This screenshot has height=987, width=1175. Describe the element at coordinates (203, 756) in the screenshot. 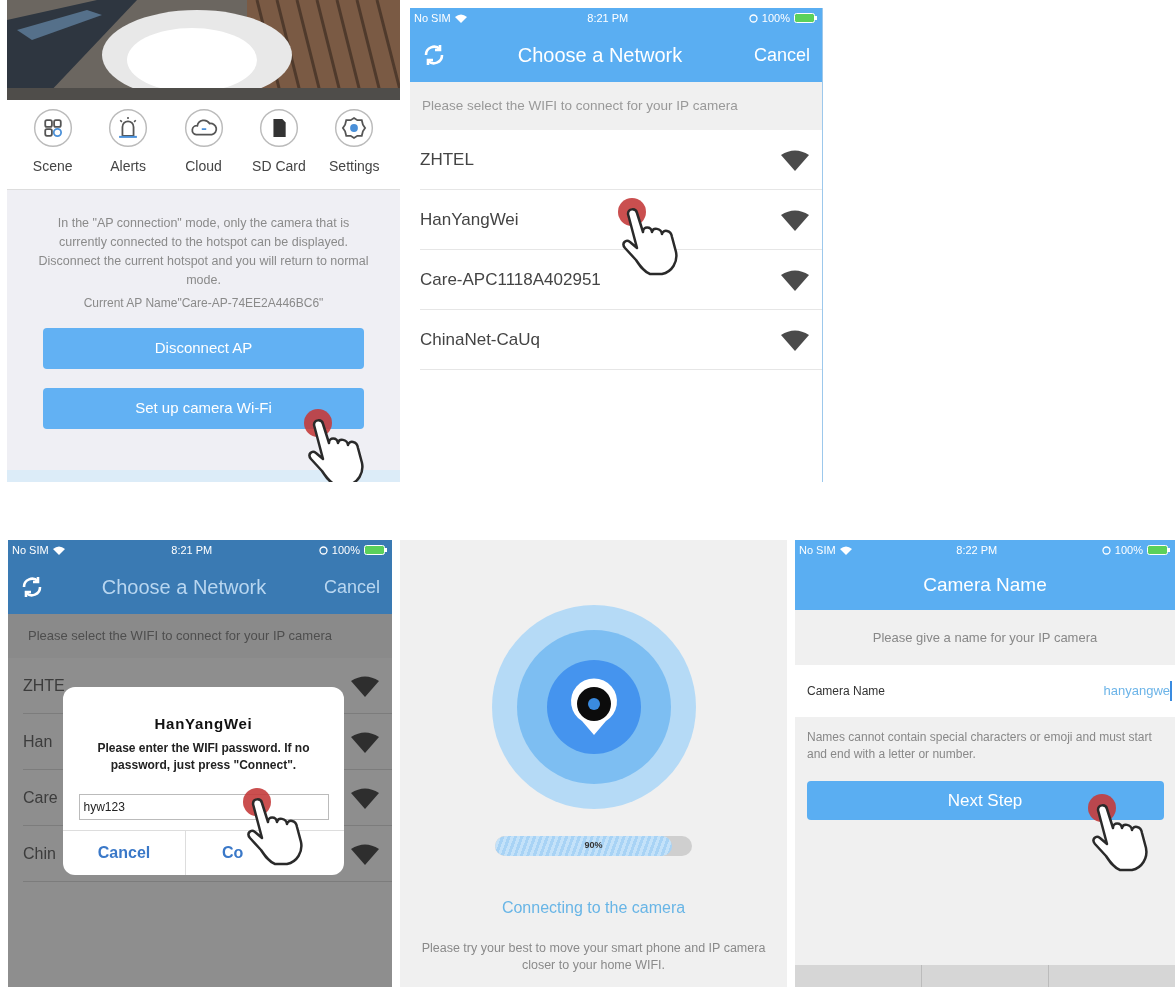

I see `dialog-message: Please enter the WIFI password. If no password, just press "Connect".` at that location.